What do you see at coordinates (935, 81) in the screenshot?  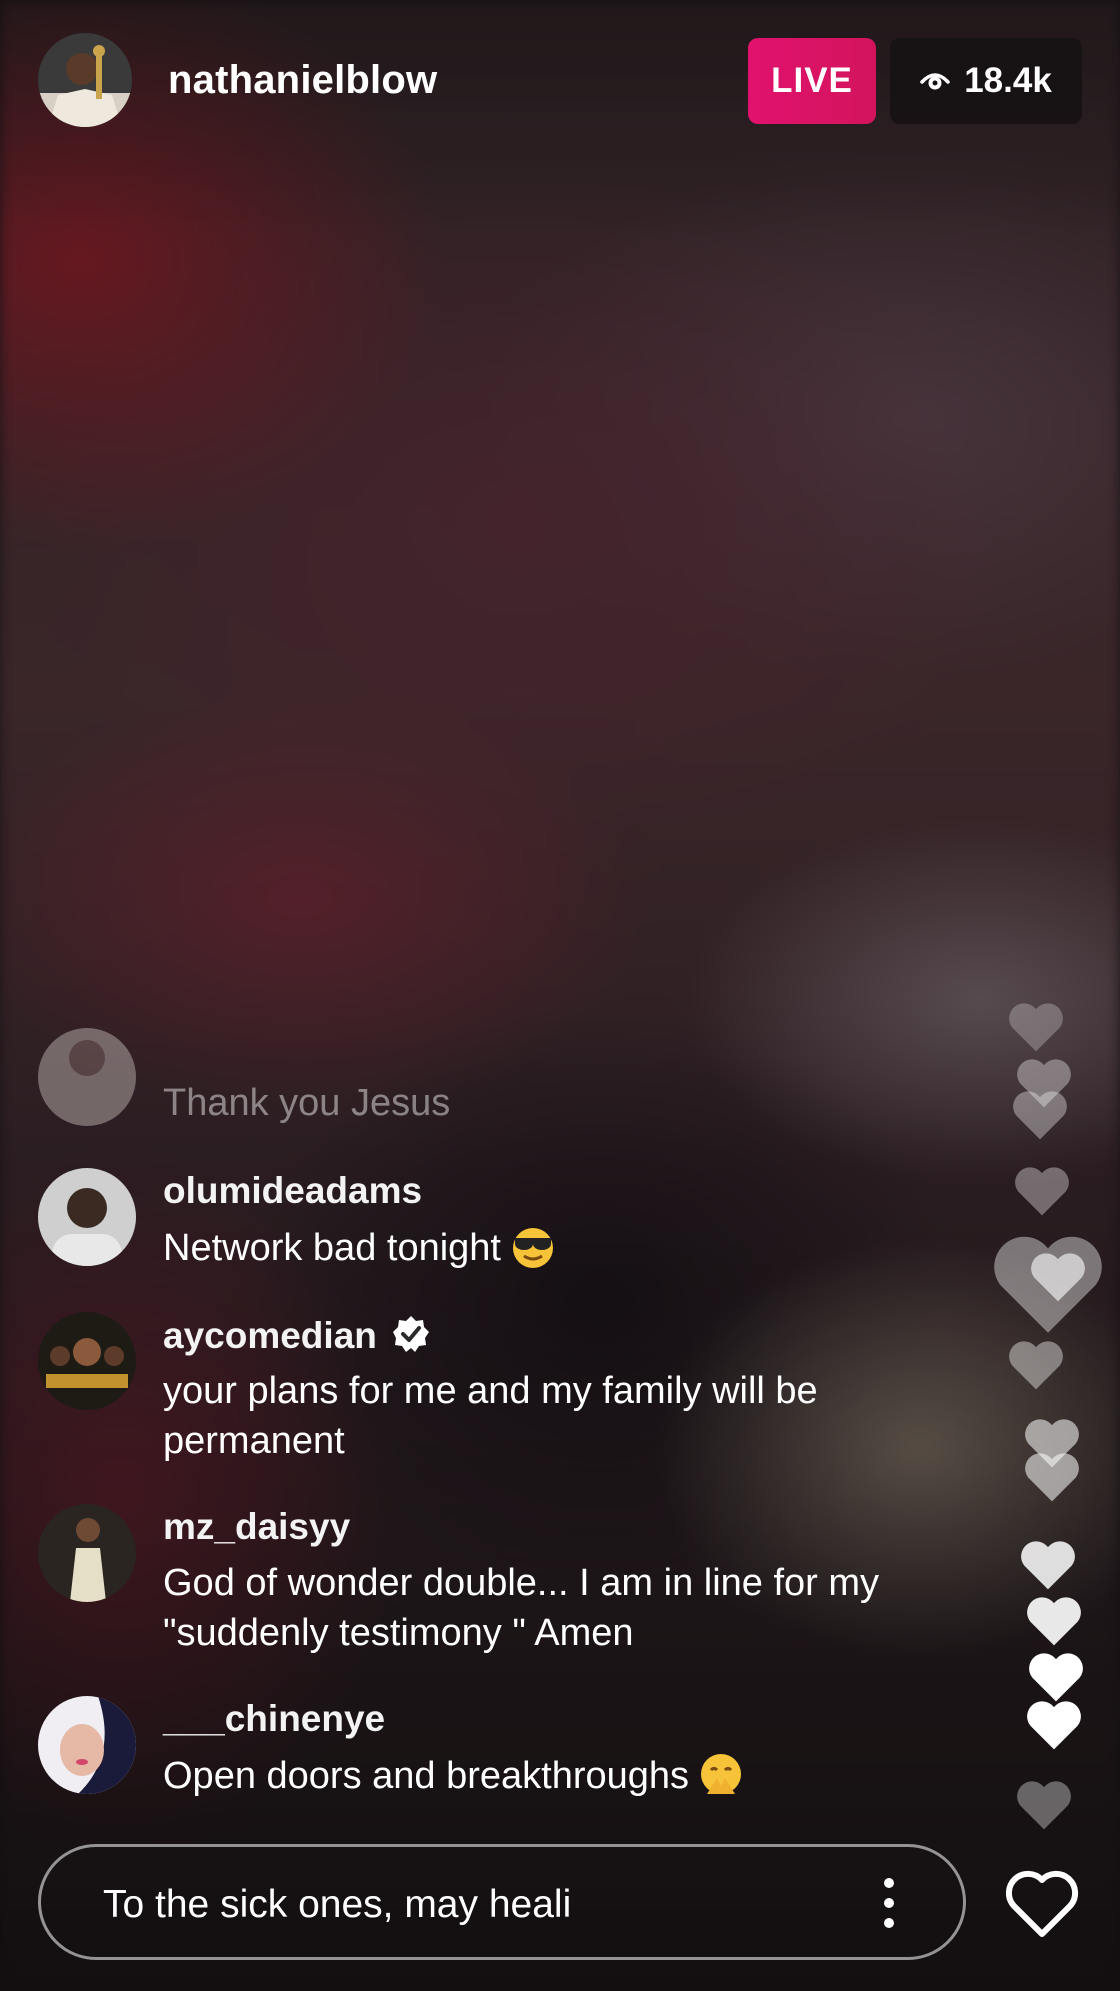 I see `eye-icon` at bounding box center [935, 81].